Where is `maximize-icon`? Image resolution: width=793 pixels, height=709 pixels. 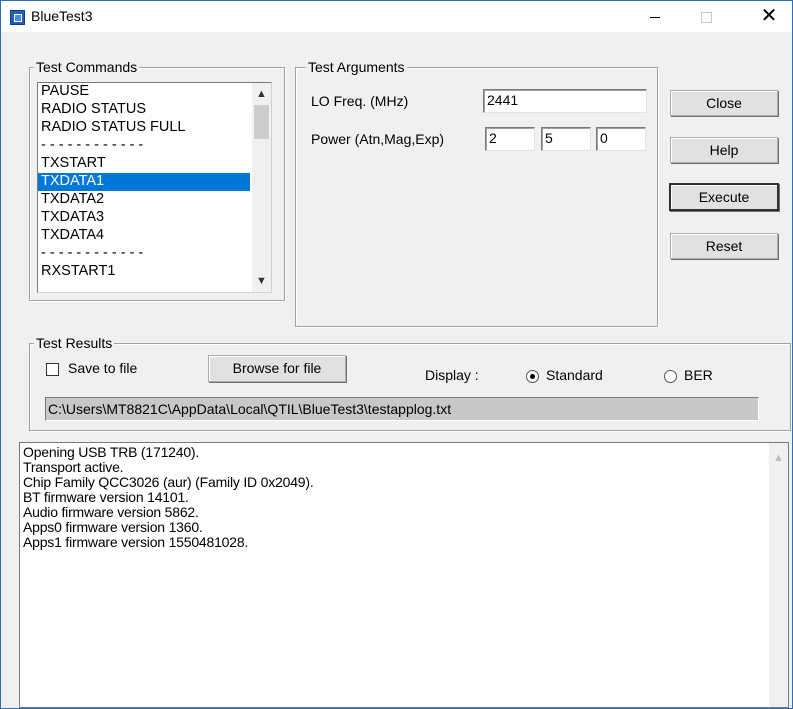
maximize-icon is located at coordinates (706, 17).